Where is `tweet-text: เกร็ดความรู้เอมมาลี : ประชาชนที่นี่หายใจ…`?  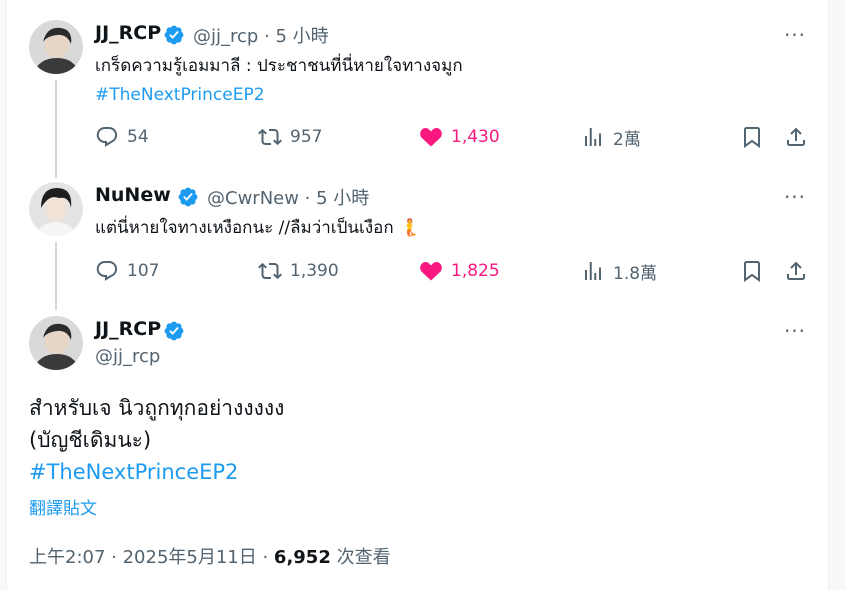 tweet-text: เกร็ดความรู้เอมมาลี : ประชาชนที่นี่หายใจ… is located at coordinates (279, 81).